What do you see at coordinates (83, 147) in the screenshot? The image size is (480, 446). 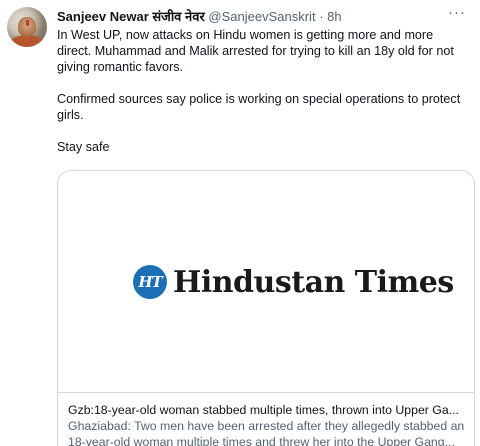 I see `tweet-paragraph: Stay safe` at bounding box center [83, 147].